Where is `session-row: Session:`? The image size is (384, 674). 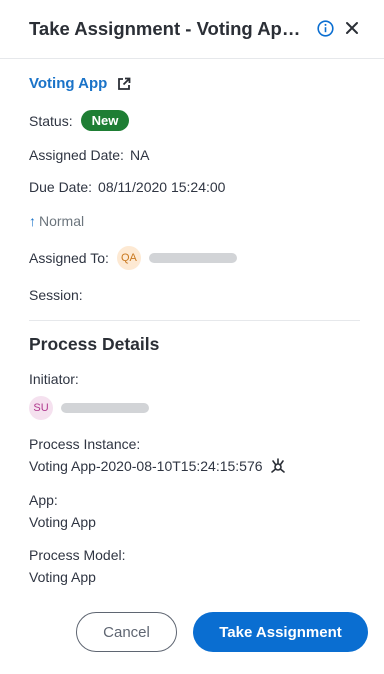
session-row: Session: is located at coordinates (56, 295).